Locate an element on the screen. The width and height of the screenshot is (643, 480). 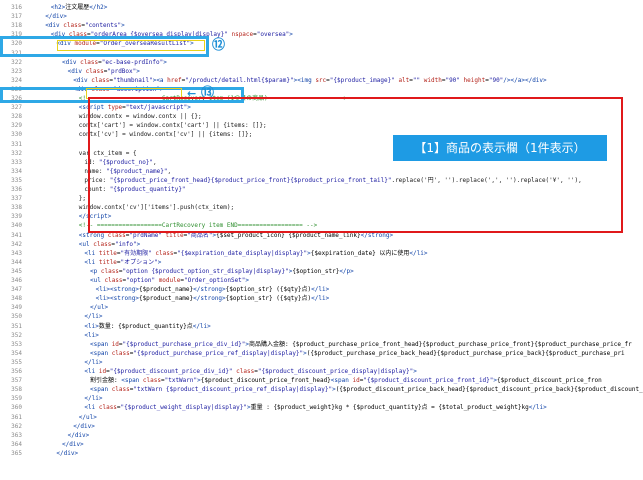
code-text: </div> is located at coordinates (67, 453).